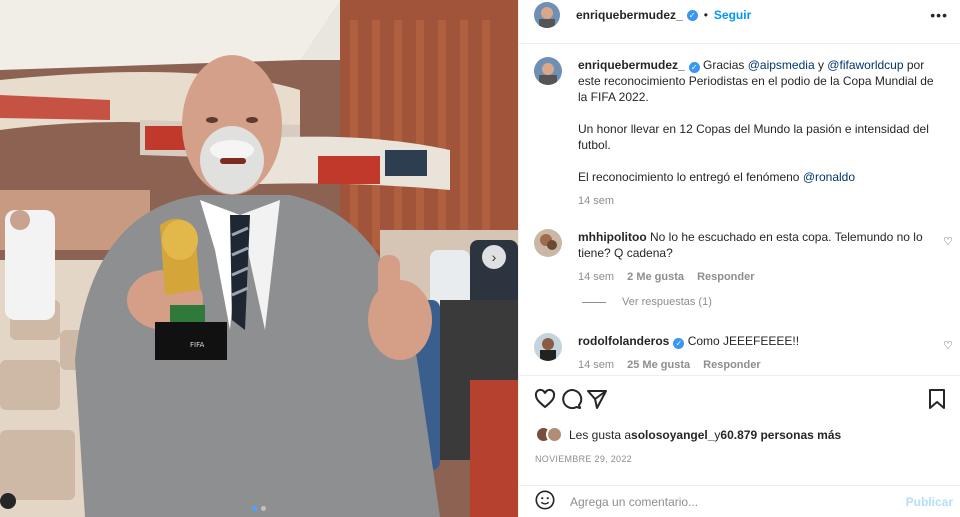 The height and width of the screenshot is (517, 960). What do you see at coordinates (667, 302) in the screenshot?
I see `view-replies-label: Ver respuestas (1)` at bounding box center [667, 302].